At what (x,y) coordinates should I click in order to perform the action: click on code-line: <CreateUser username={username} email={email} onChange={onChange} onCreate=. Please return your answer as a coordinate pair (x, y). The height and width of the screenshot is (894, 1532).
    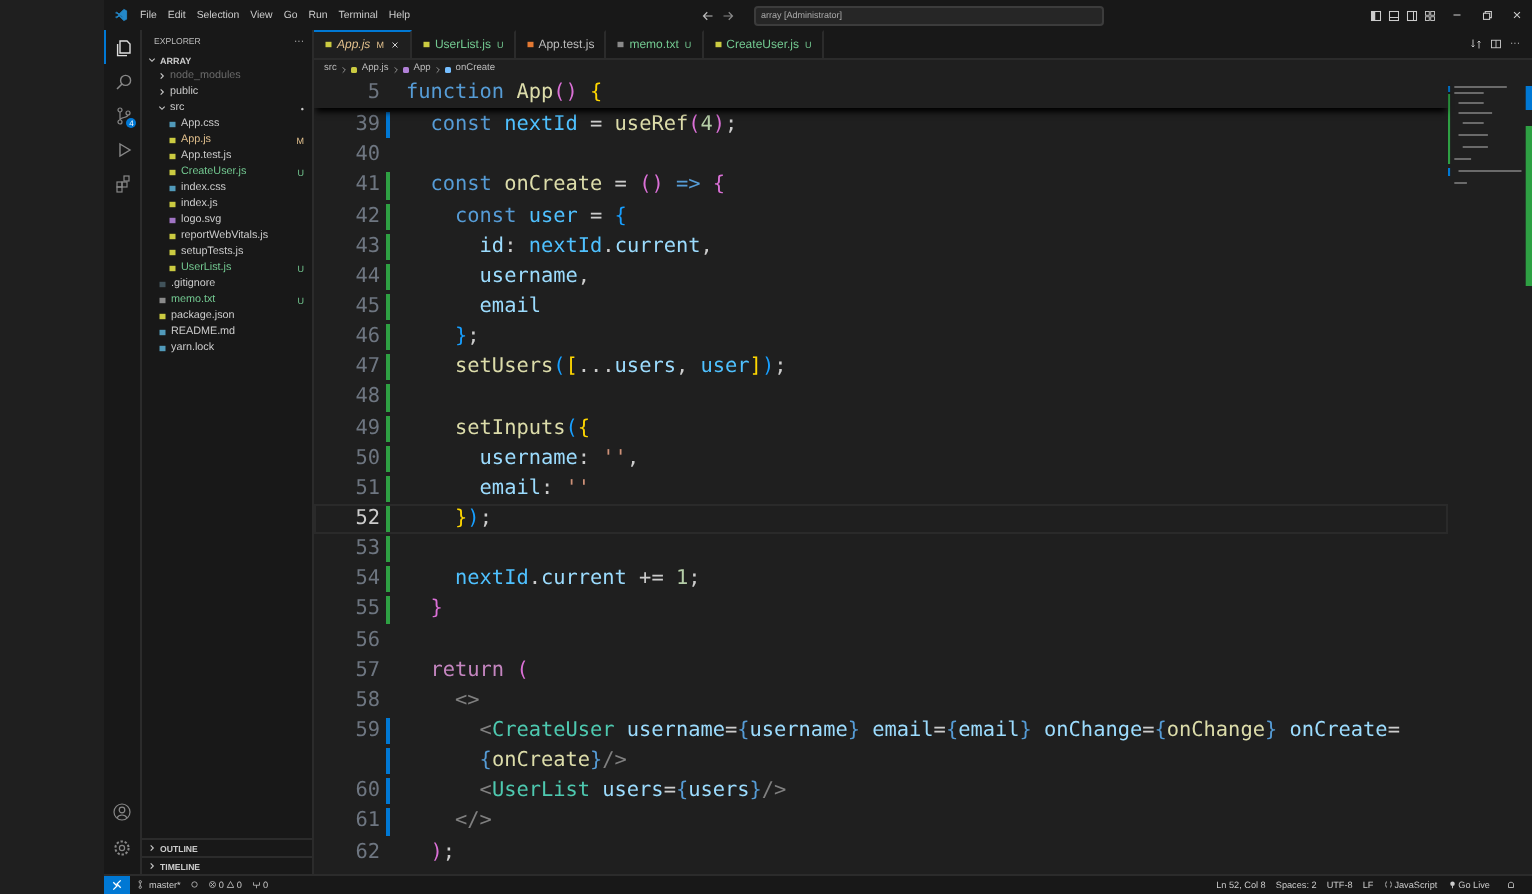
    Looking at the image, I should click on (938, 731).